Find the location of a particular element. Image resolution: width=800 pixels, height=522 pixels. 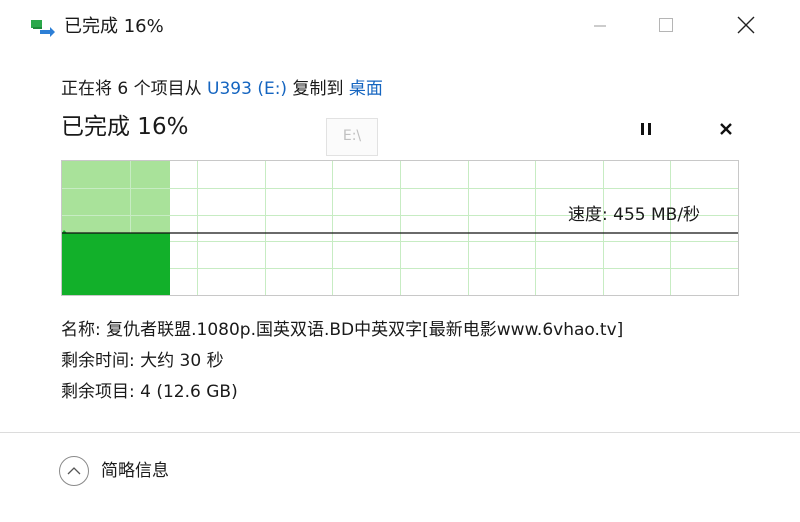

copy-middle: 复制到 is located at coordinates (318, 89).